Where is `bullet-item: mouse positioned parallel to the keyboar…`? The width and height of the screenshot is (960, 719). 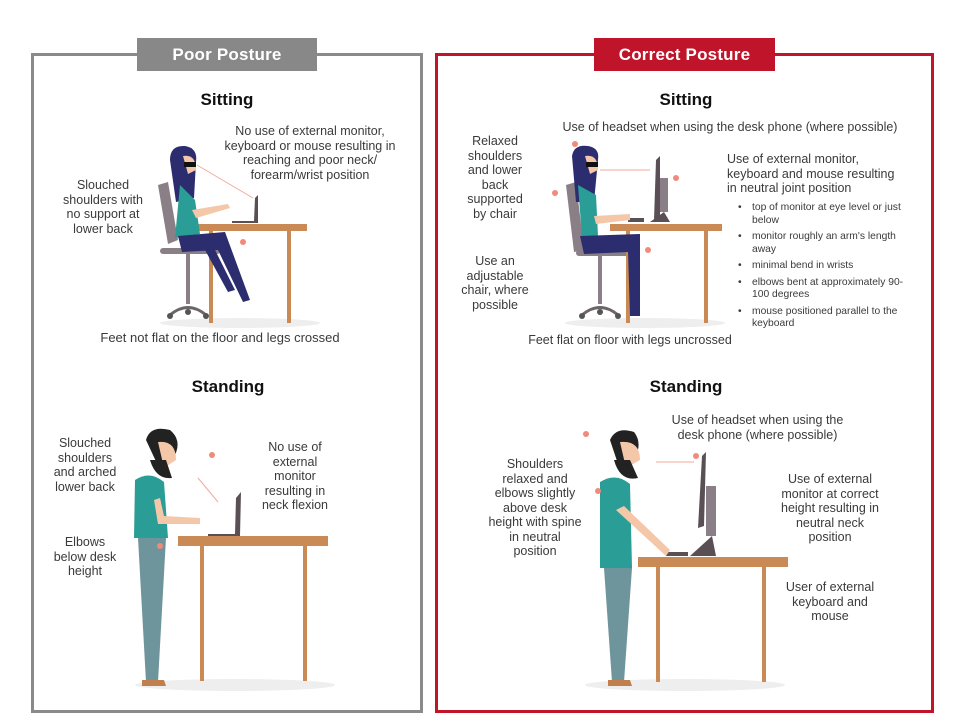
bullet-item: mouse positioned parallel to the keyboar… is located at coordinates (825, 318).